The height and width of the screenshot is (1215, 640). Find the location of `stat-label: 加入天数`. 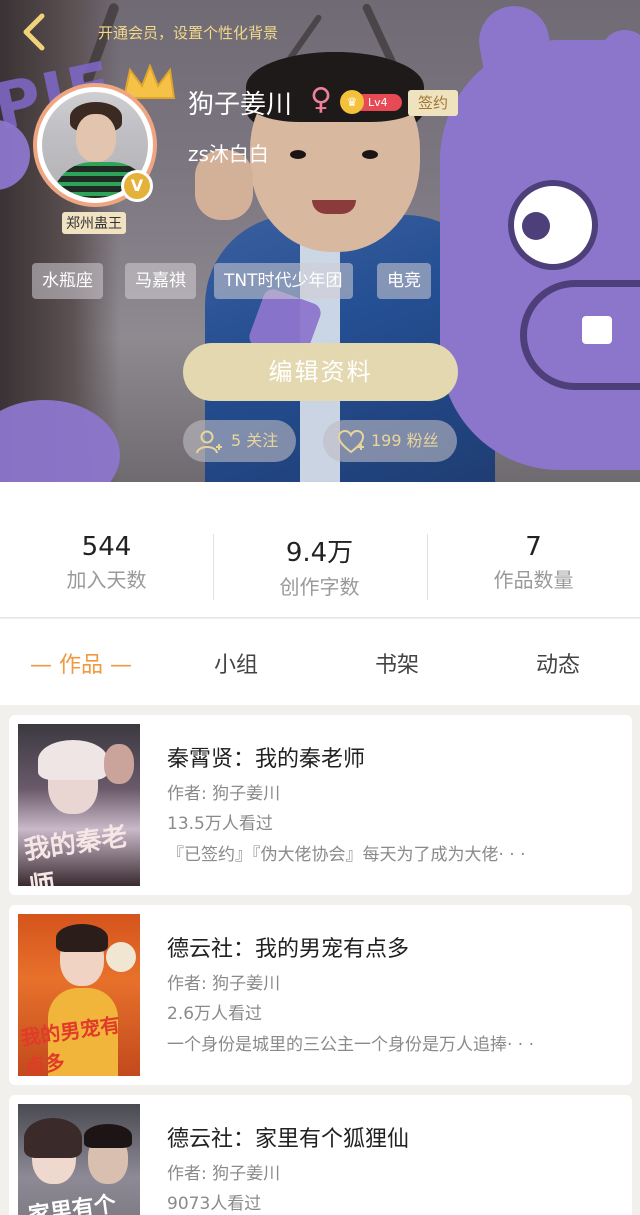

stat-label: 加入天数 is located at coordinates (106, 580).